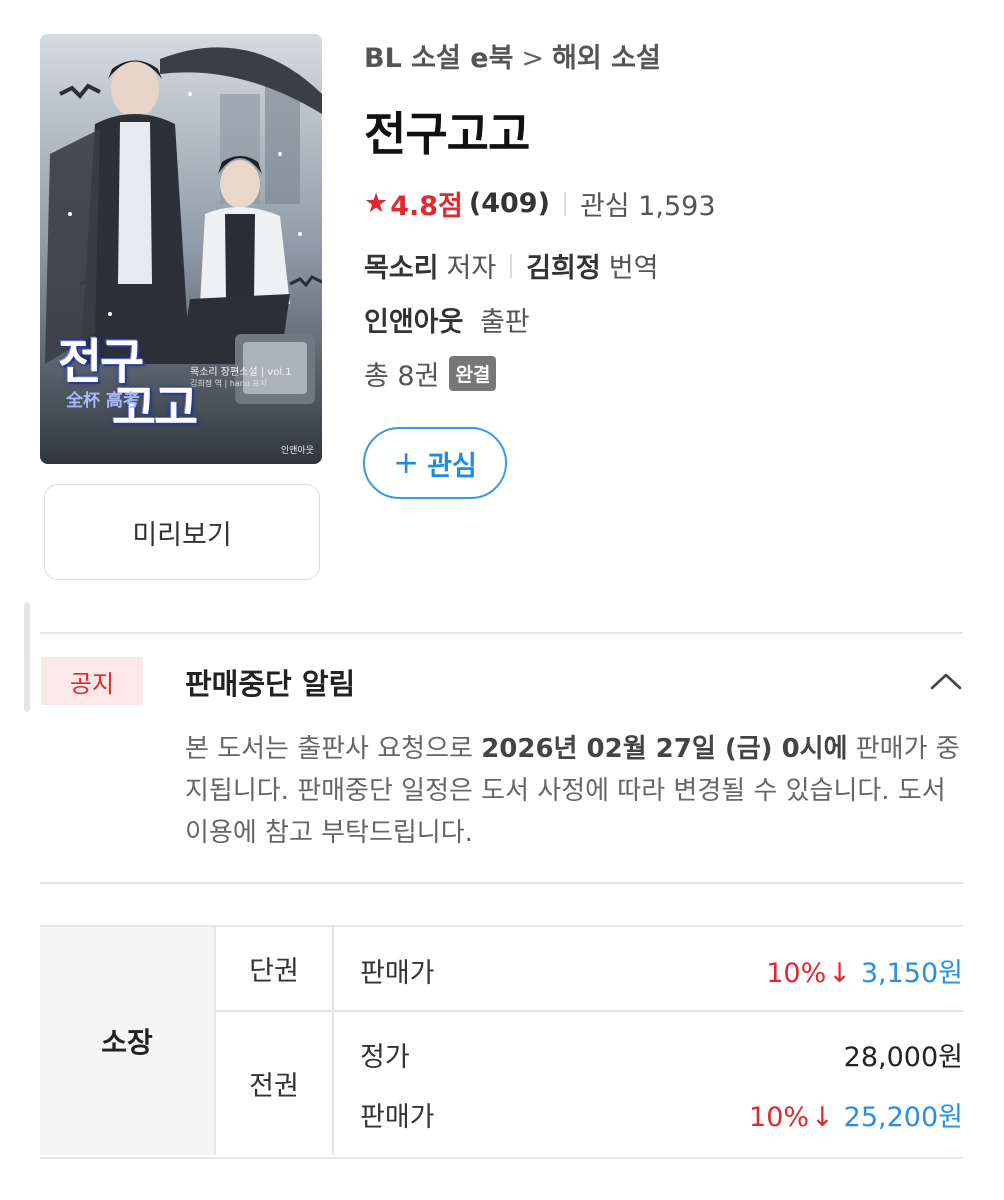 This screenshot has height=1200, width=1004. Describe the element at coordinates (633, 268) in the screenshot. I see `translator-role: 번역` at that location.